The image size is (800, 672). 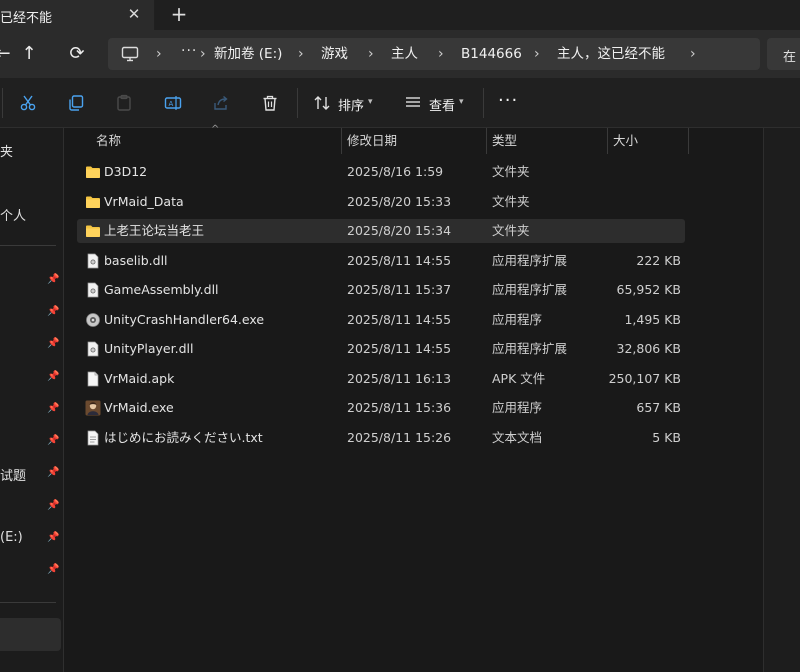 What do you see at coordinates (483, 103) in the screenshot?
I see `toolbar-divider` at bounding box center [483, 103].